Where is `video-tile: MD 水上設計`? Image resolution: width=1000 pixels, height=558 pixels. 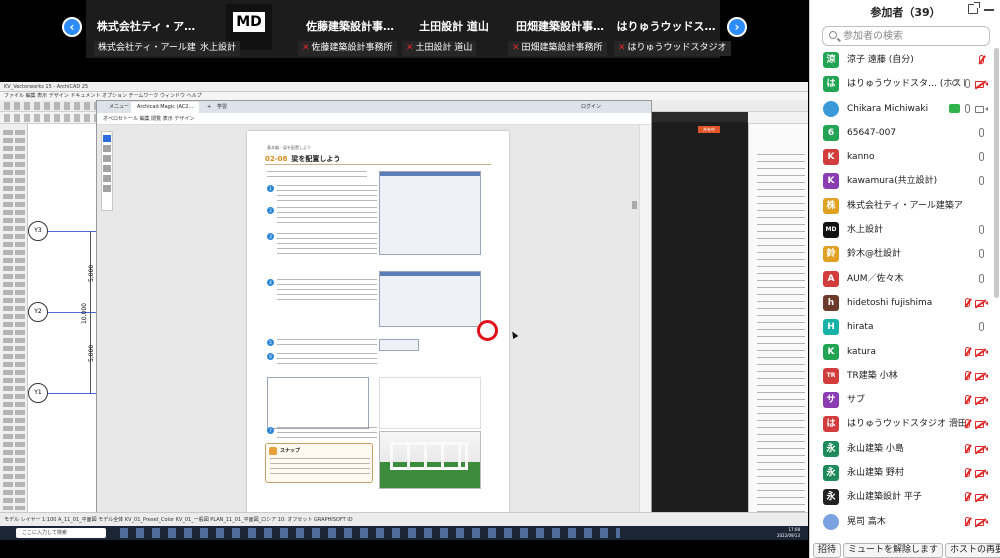
video-tile: MD 水上設計 is located at coordinates (248, 29).